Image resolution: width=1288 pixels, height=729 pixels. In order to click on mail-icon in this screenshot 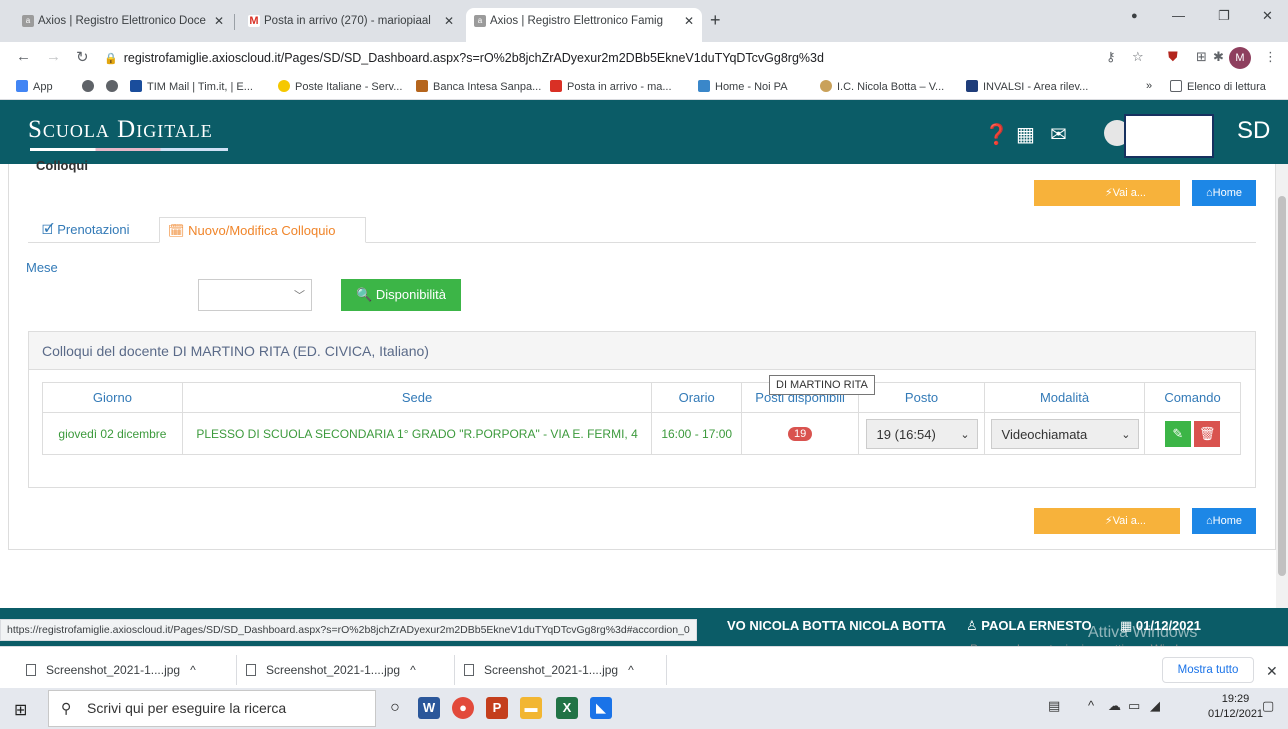, I will do `click(136, 86)`.